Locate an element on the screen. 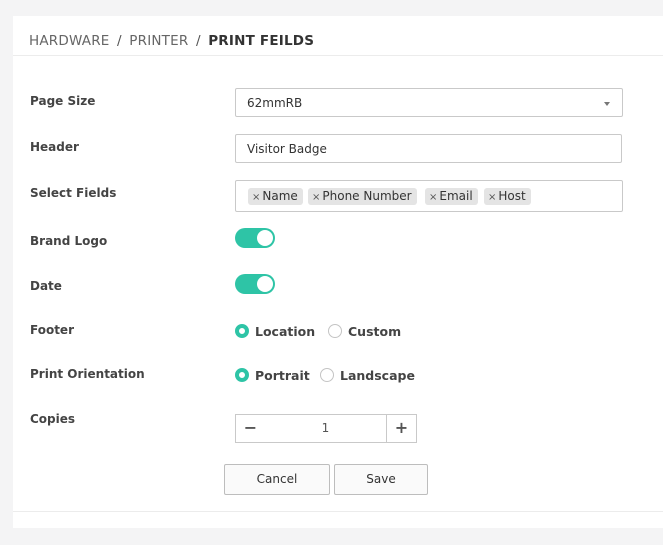 The width and height of the screenshot is (663, 545). print-orientation-label: Print Orientation is located at coordinates (87, 374).